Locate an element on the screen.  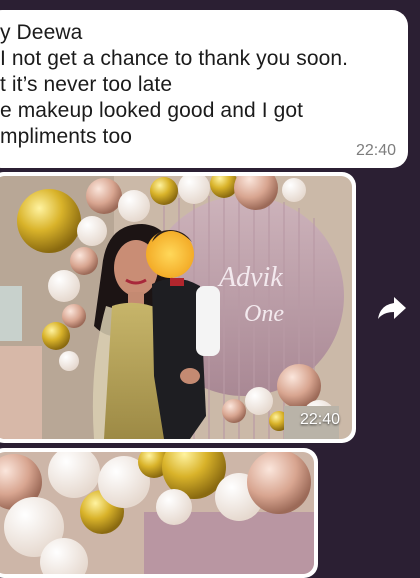
forward-arrow-icon is located at coordinates (392, 308).